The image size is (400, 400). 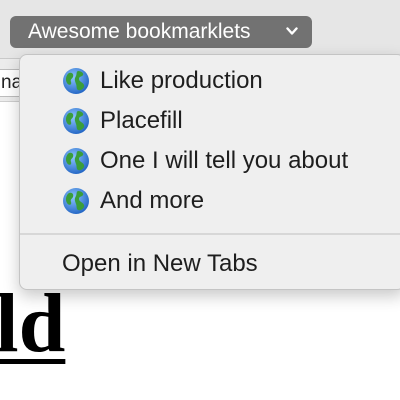 I want to click on menu-item-label: And more, so click(x=152, y=200).